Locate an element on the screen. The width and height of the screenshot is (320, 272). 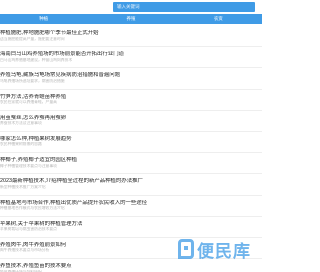
watermark-logo: 便民库 is located at coordinates (217, 249).